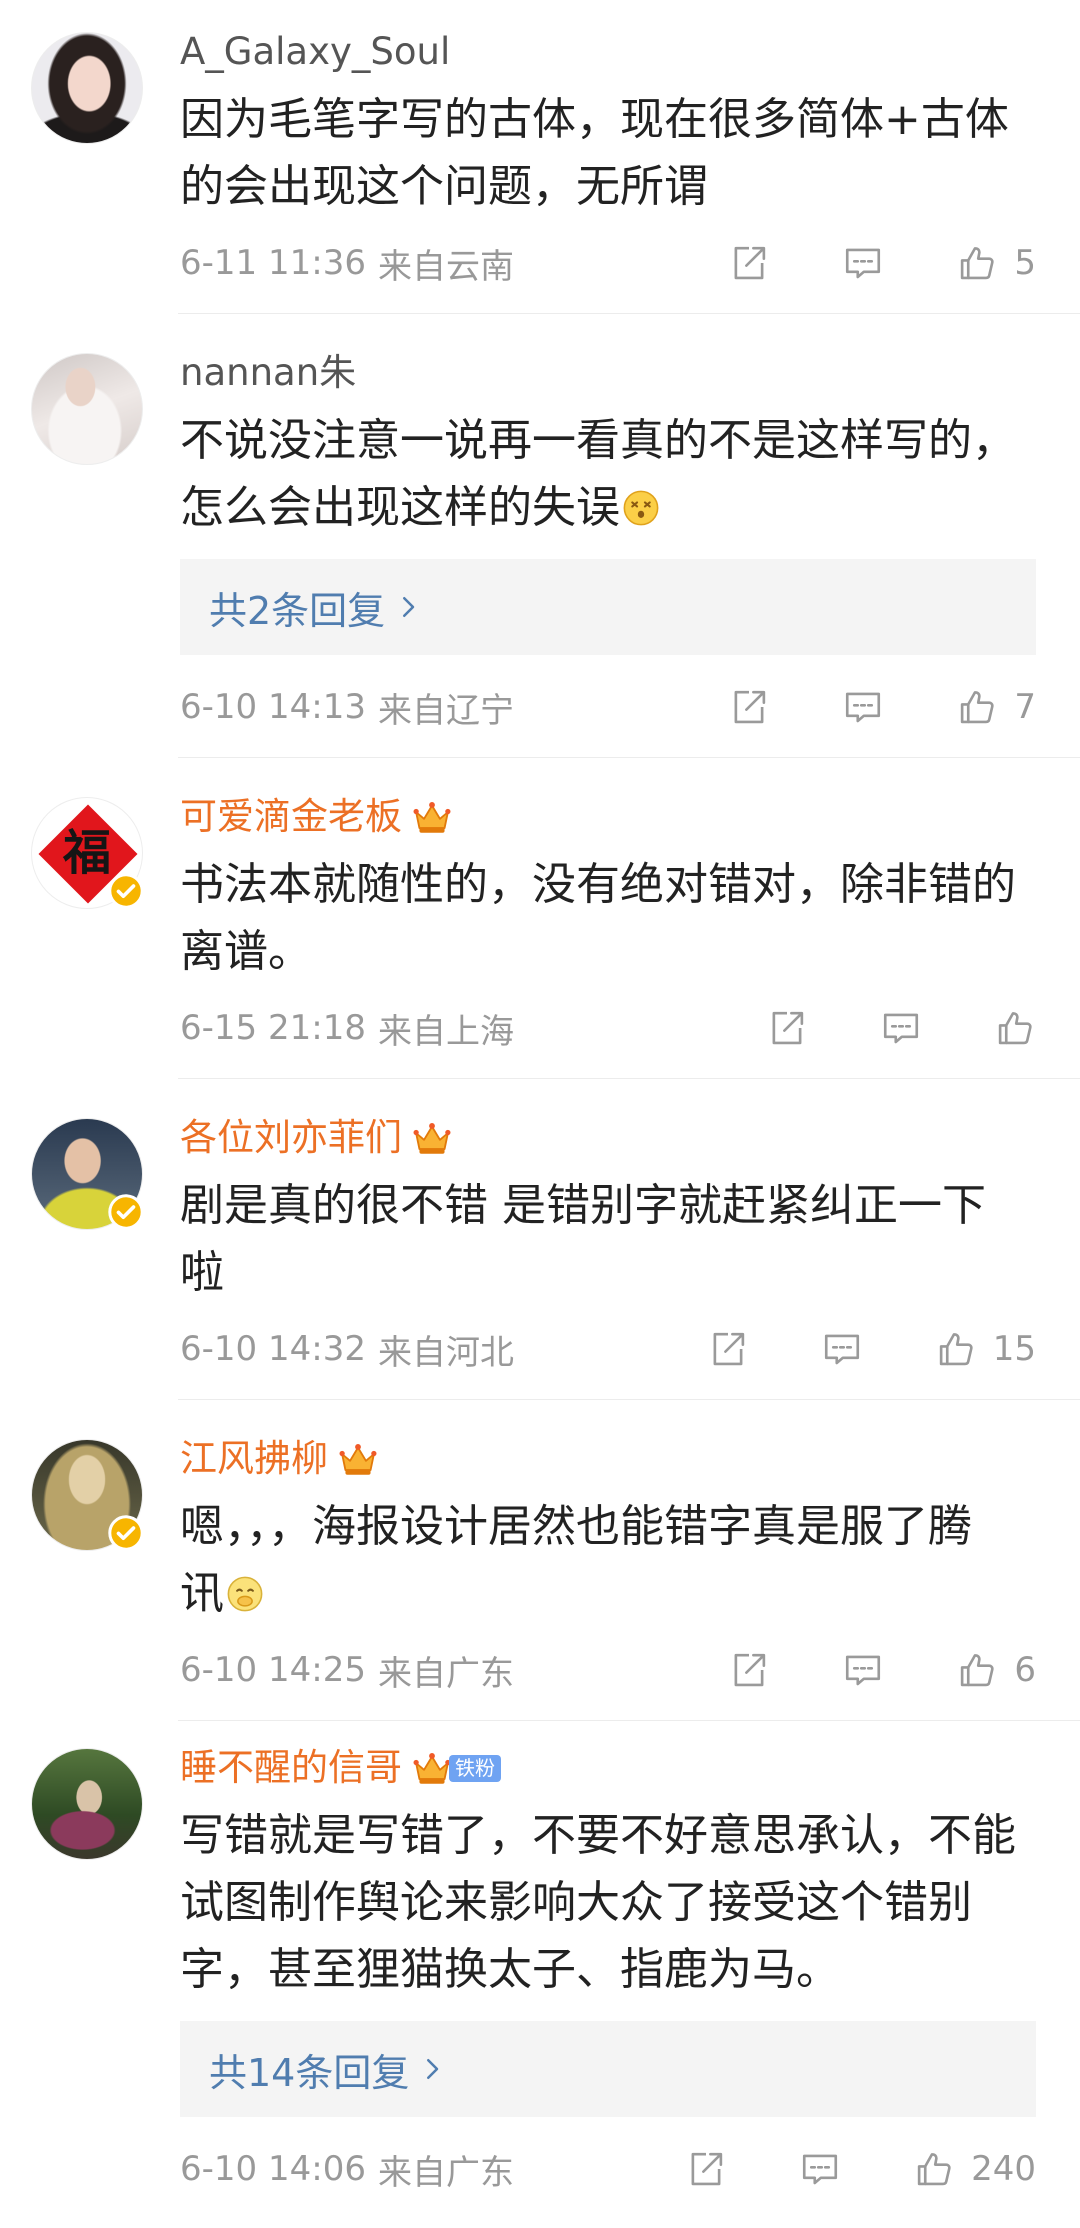 The image size is (1080, 2228). Describe the element at coordinates (1025, 263) in the screenshot. I see `like-count: 5` at that location.